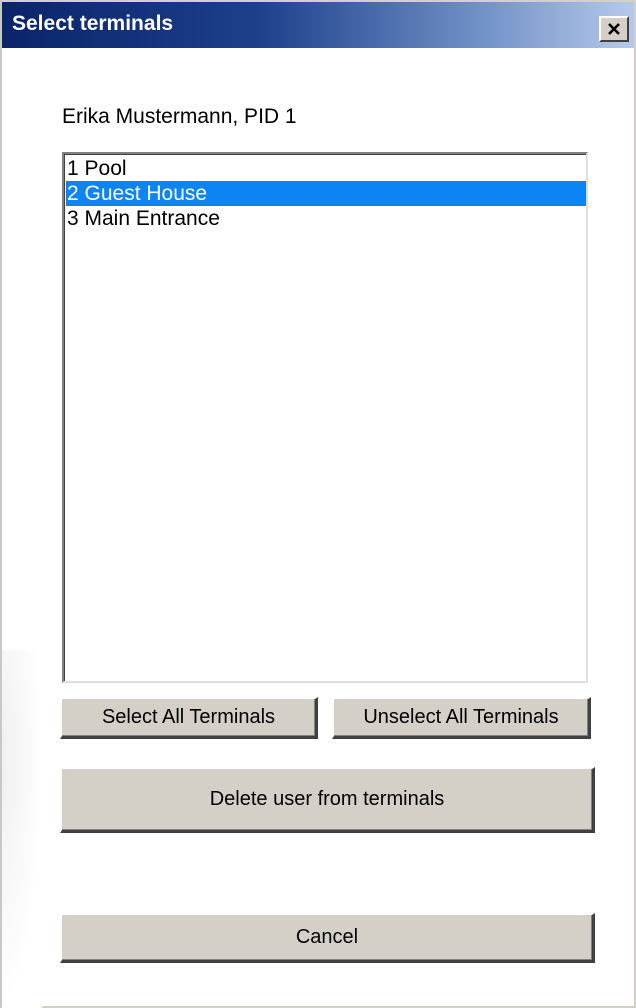 The width and height of the screenshot is (636, 1008). What do you see at coordinates (318, 24) in the screenshot?
I see `title-bar: Select terminals` at bounding box center [318, 24].